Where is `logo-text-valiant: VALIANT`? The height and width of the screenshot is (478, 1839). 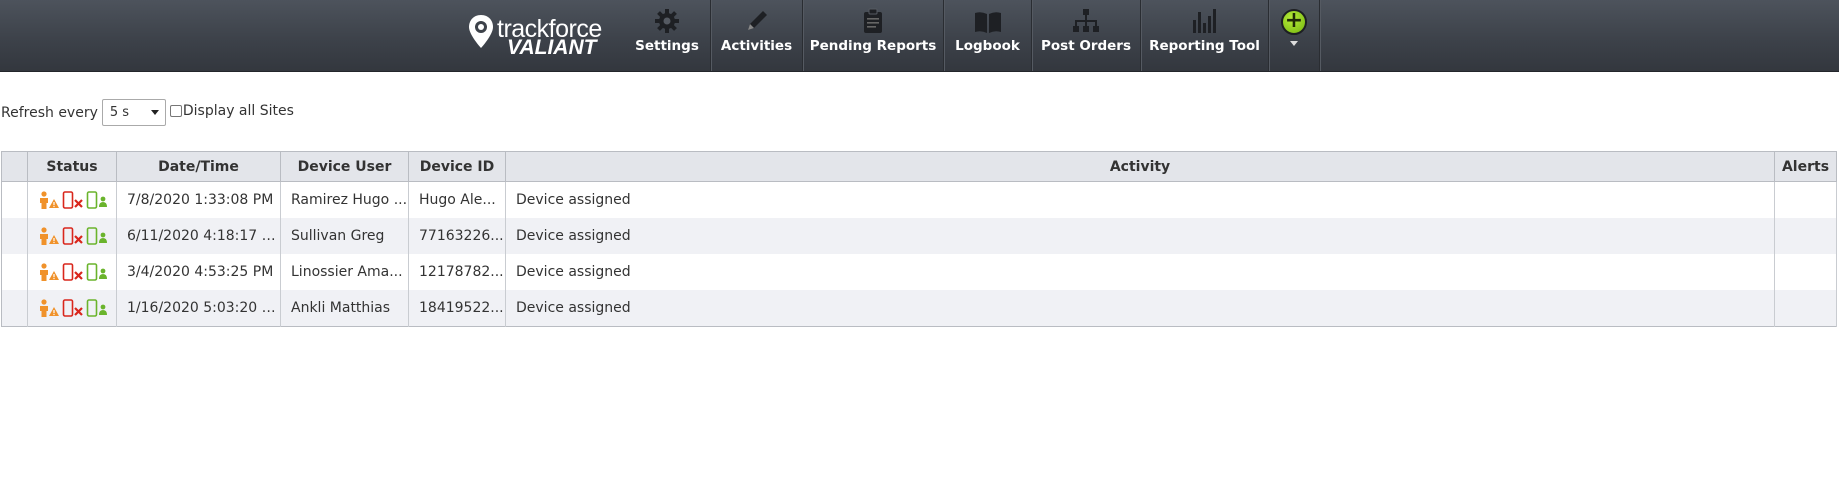
logo-text-valiant: VALIANT is located at coordinates (552, 47).